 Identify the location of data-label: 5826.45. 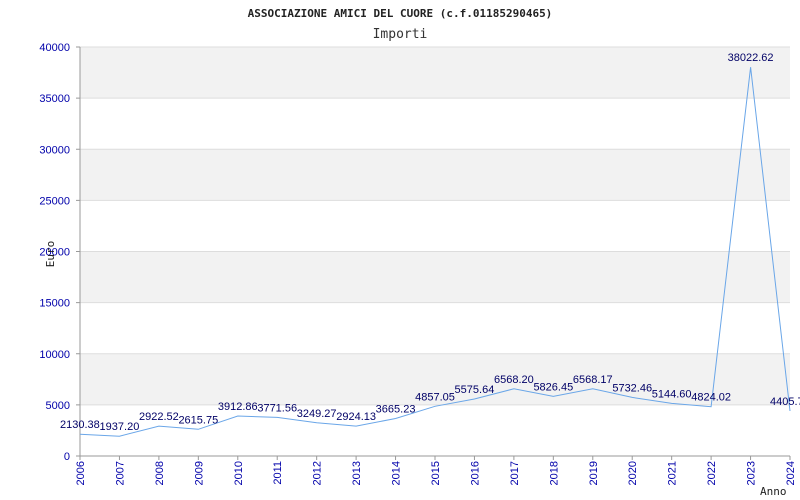
(553, 387).